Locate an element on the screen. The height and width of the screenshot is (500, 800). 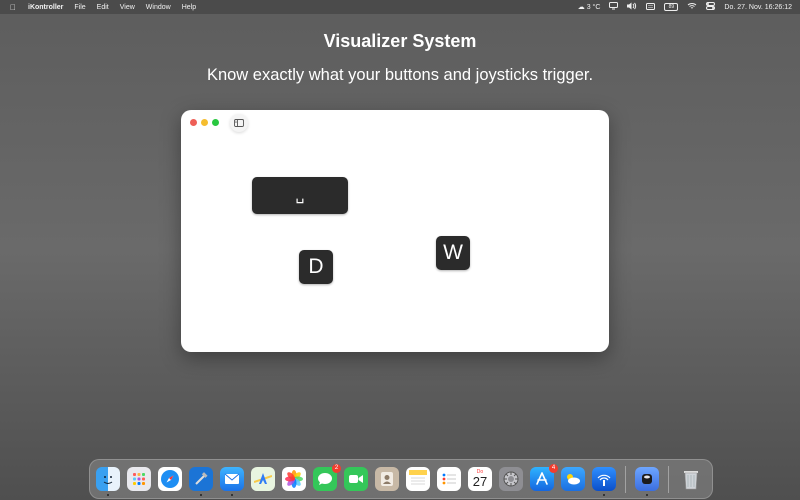
facetime-icon is located at coordinates (356, 479).